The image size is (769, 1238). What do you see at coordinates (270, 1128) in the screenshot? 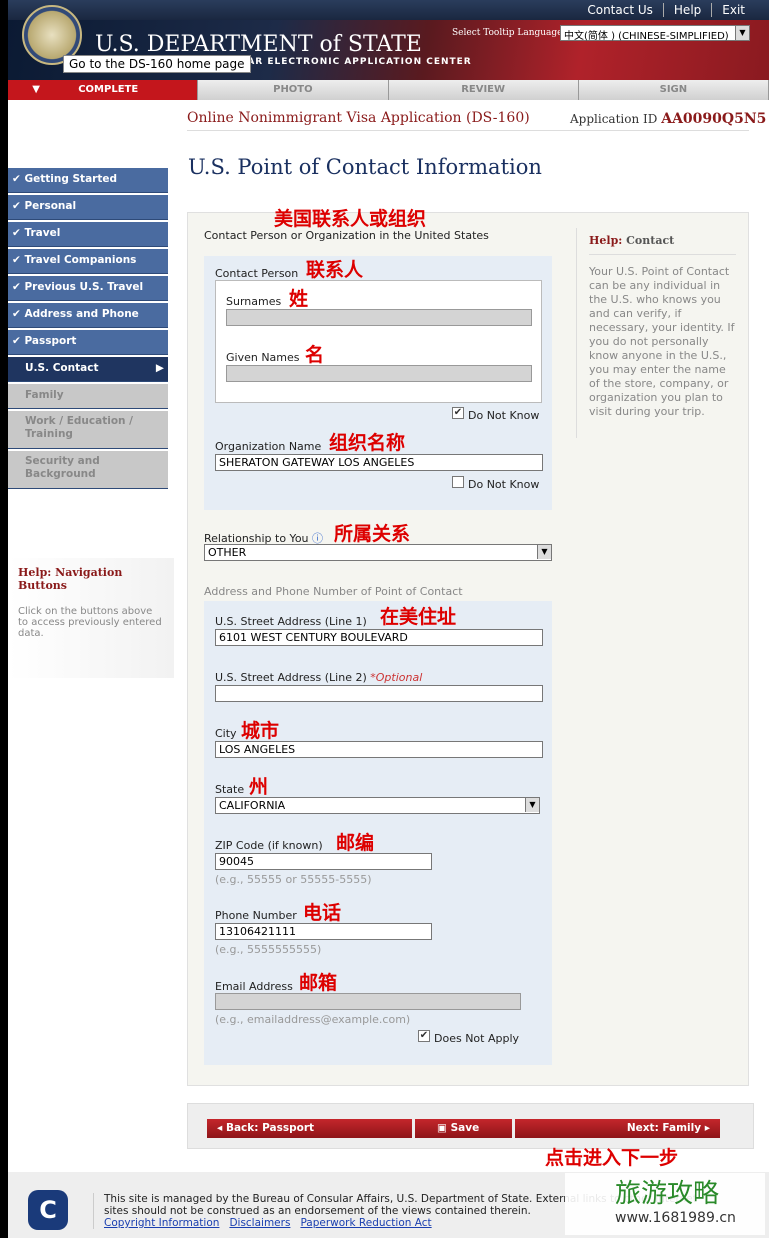
I see `back-label: Back: Passport` at bounding box center [270, 1128].